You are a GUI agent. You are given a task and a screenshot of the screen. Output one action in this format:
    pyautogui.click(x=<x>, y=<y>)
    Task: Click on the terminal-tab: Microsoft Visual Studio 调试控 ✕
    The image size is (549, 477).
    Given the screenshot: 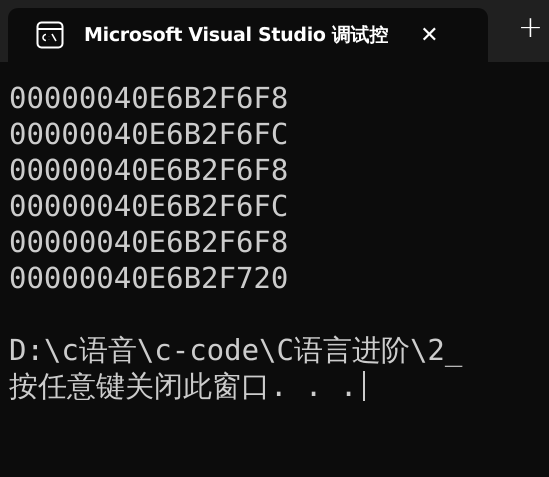 What is the action you would take?
    pyautogui.click(x=248, y=35)
    